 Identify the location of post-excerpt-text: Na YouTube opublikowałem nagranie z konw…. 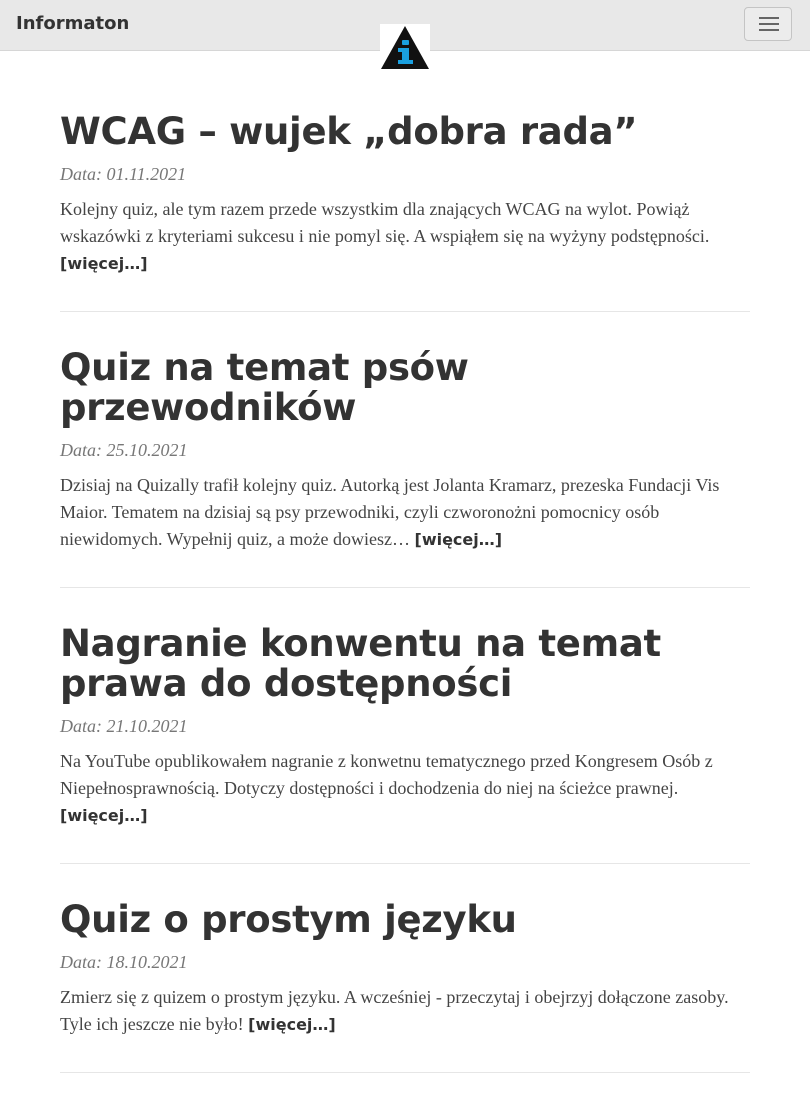
(386, 774).